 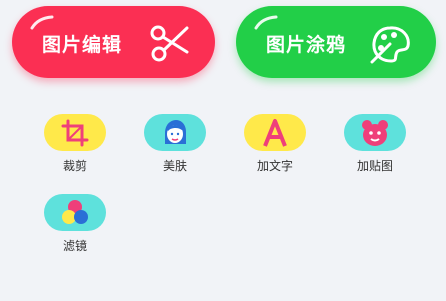 What do you see at coordinates (82, 45) in the screenshot?
I see `image-edit-label: 图片编辑` at bounding box center [82, 45].